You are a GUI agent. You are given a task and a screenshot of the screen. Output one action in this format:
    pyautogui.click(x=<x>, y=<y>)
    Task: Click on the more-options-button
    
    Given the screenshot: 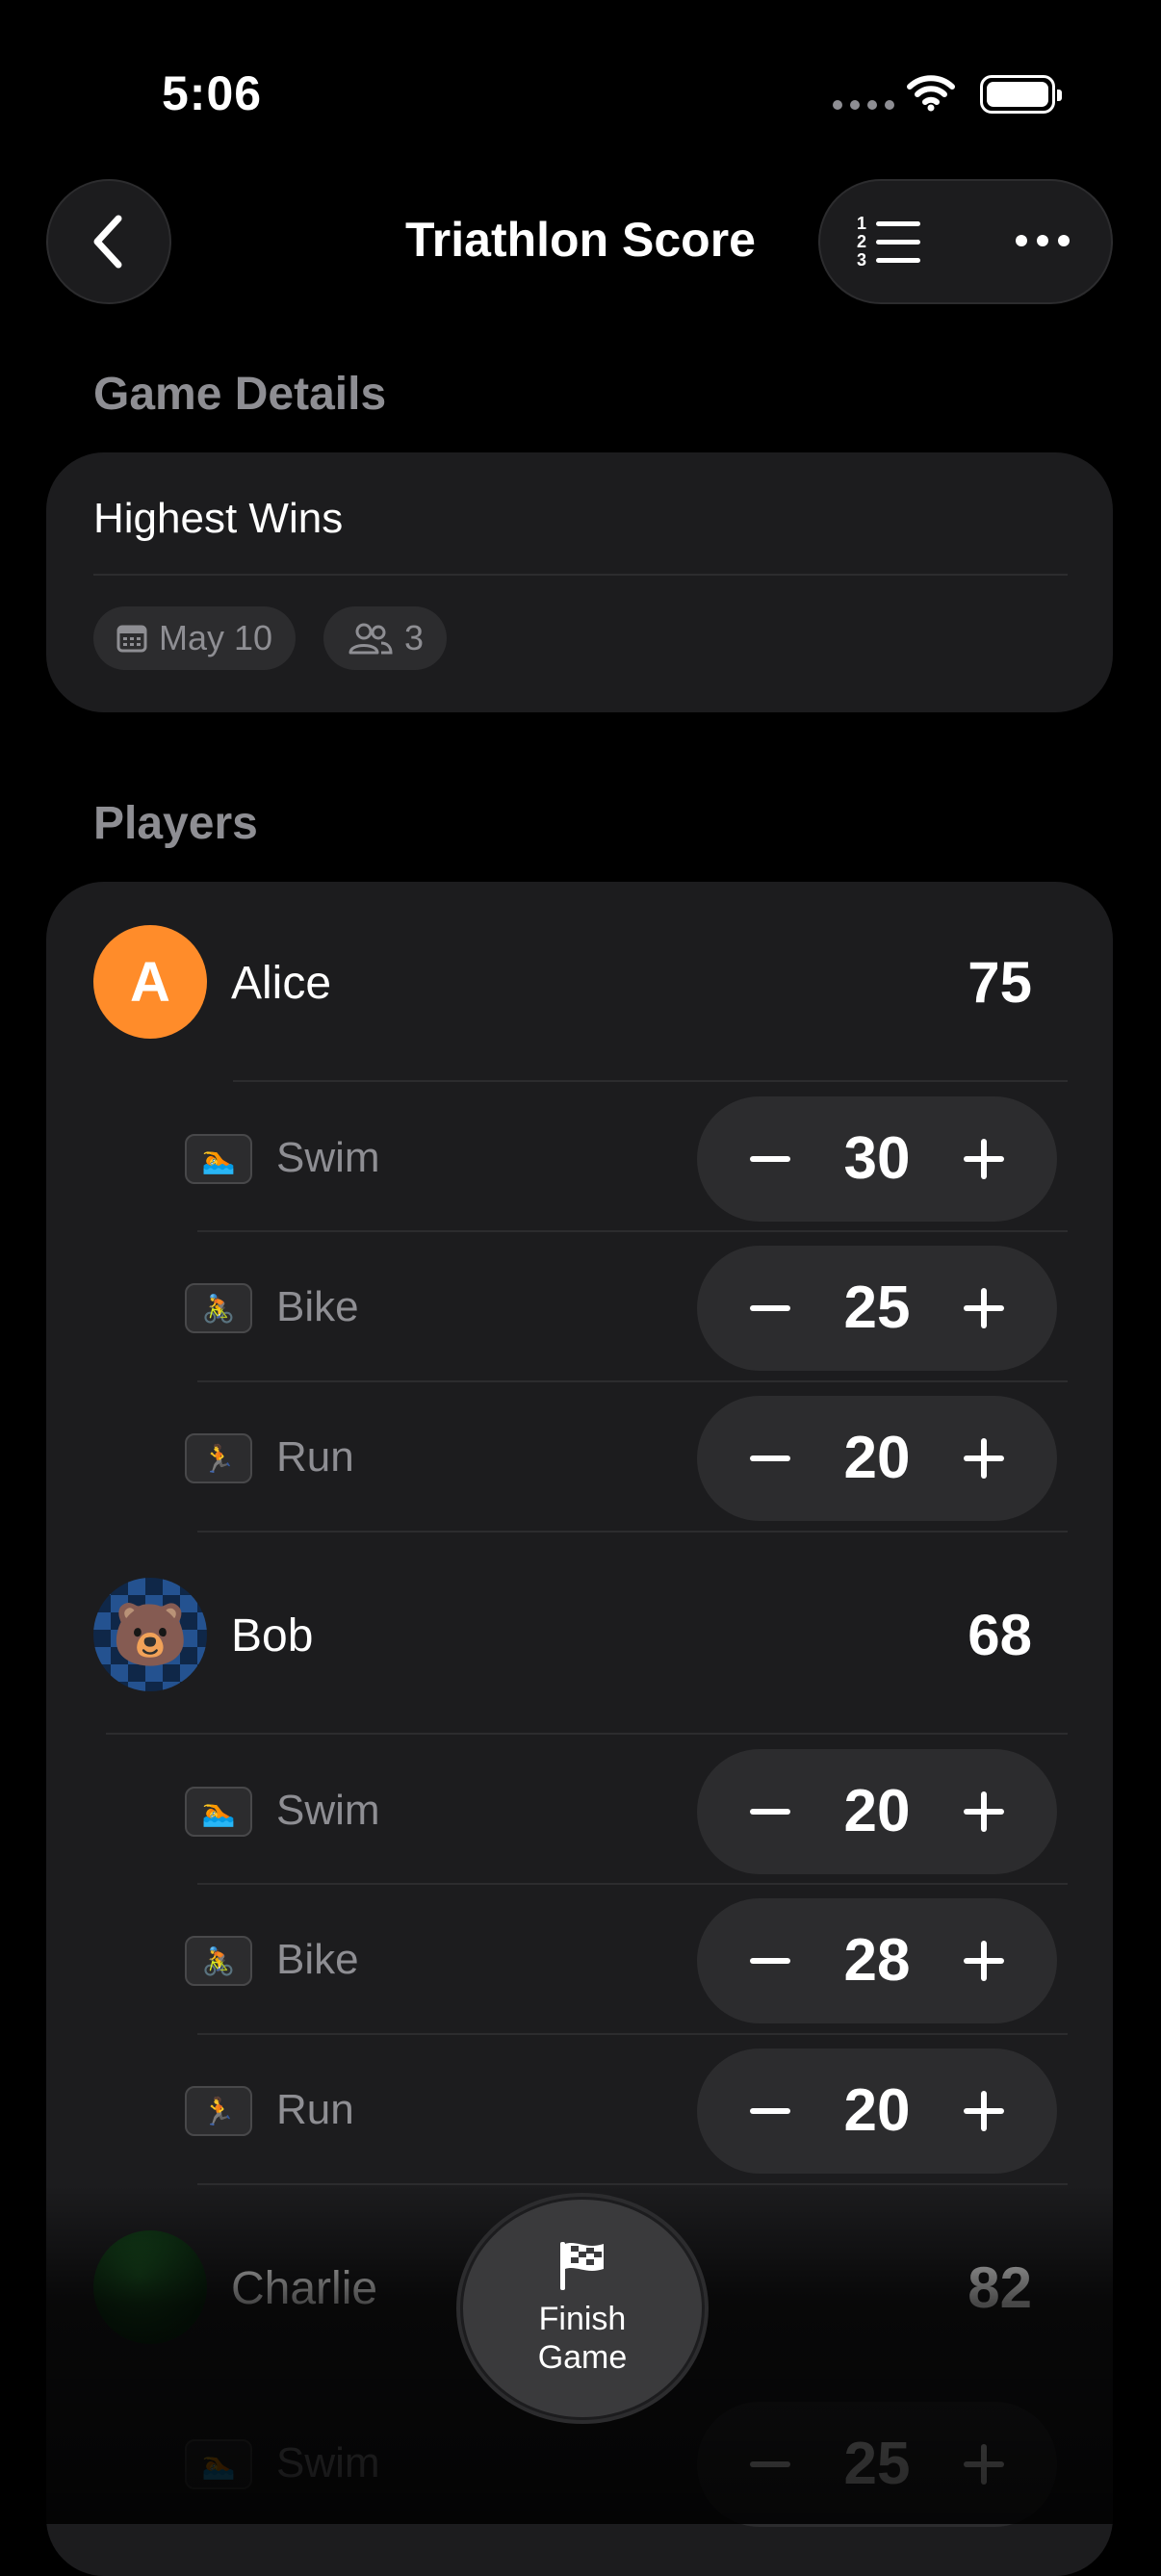 What is the action you would take?
    pyautogui.click(x=1043, y=240)
    